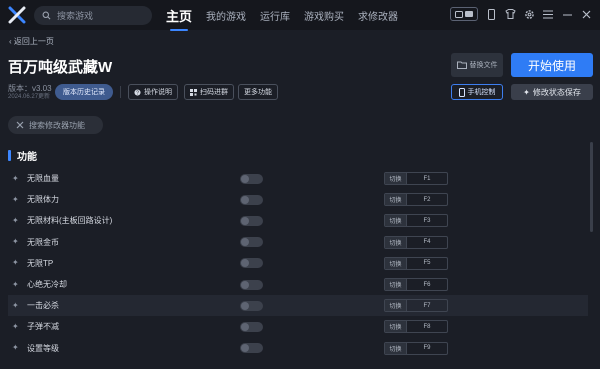  What do you see at coordinates (158, 92) in the screenshot?
I see `guide-label: 操作说明` at bounding box center [158, 92].